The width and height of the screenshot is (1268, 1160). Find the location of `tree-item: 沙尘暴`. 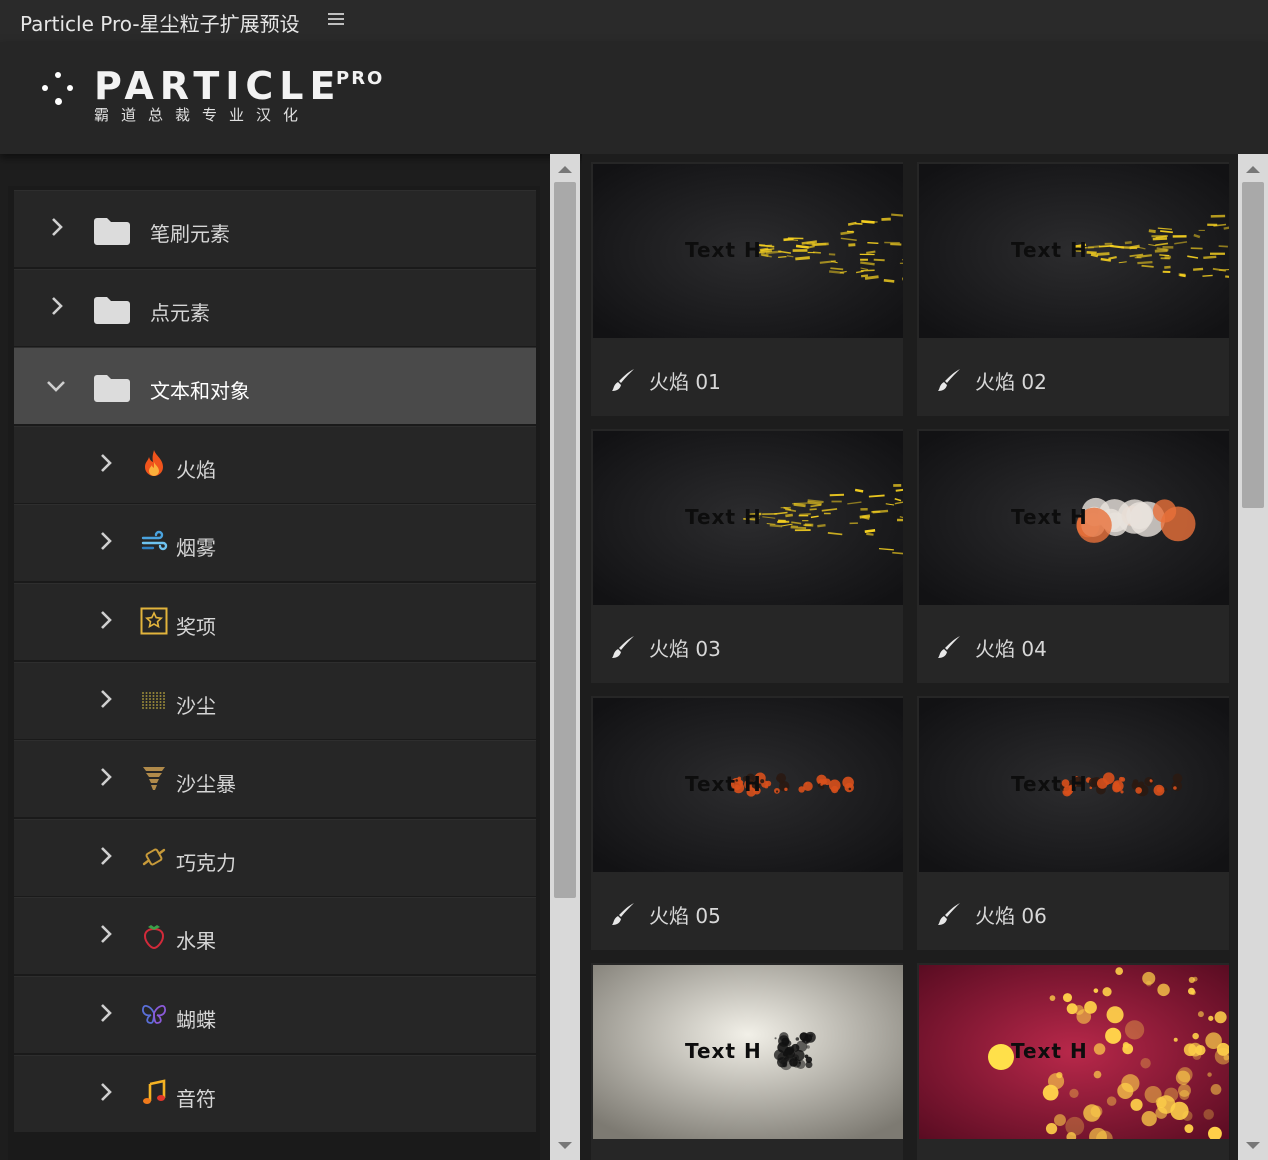

tree-item: 沙尘暴 is located at coordinates (275, 779).